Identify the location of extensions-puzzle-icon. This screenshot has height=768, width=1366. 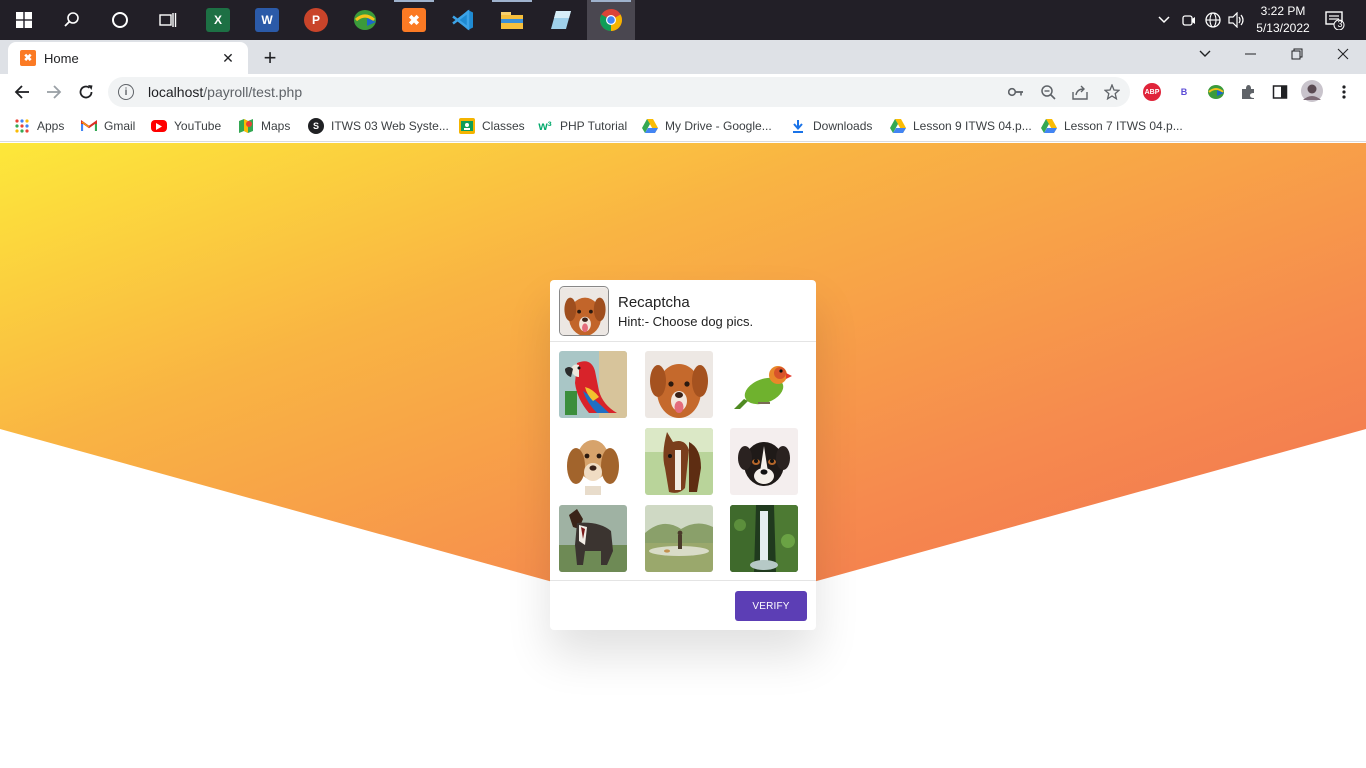
(1248, 92).